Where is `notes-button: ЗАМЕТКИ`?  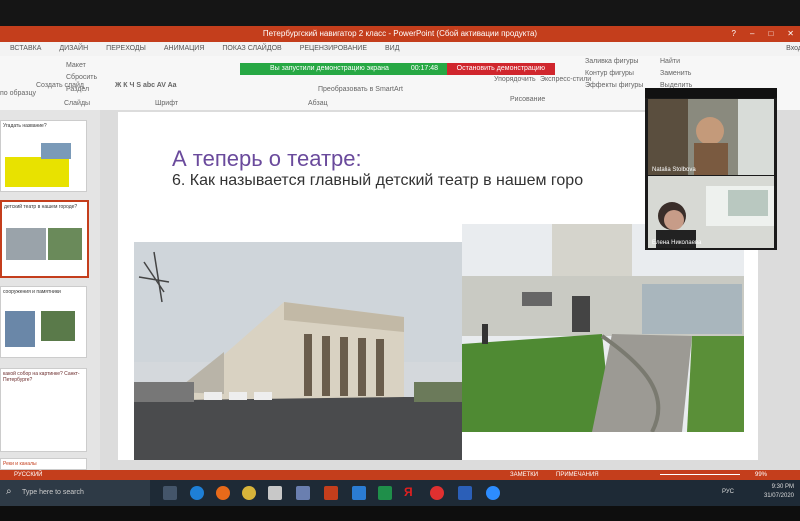 notes-button: ЗАМЕТКИ is located at coordinates (524, 475).